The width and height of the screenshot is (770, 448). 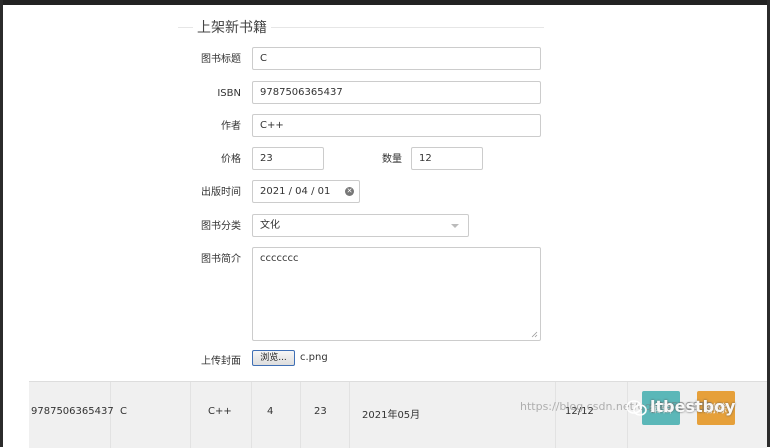 What do you see at coordinates (391, 415) in the screenshot?
I see `cell-date: 2021年05月` at bounding box center [391, 415].